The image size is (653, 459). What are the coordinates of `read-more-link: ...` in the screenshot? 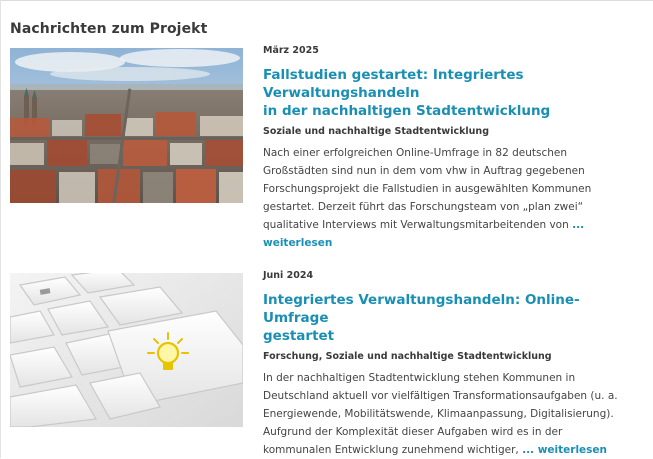 It's located at (578, 225).